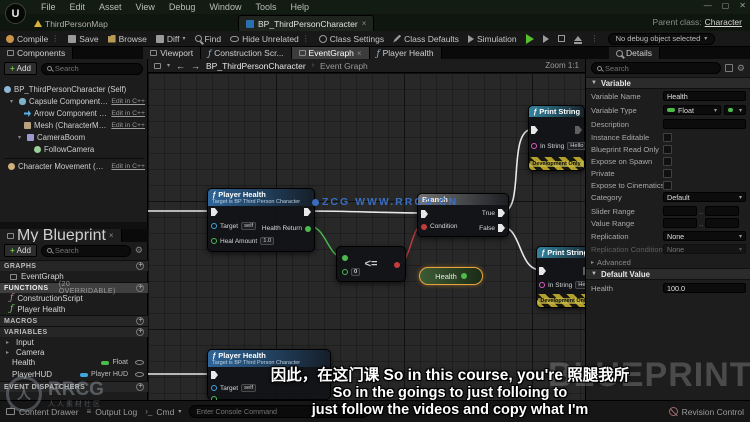 This screenshot has width=750, height=422. Describe the element at coordinates (492, 39) in the screenshot. I see `simulation-button: Simulation` at that location.